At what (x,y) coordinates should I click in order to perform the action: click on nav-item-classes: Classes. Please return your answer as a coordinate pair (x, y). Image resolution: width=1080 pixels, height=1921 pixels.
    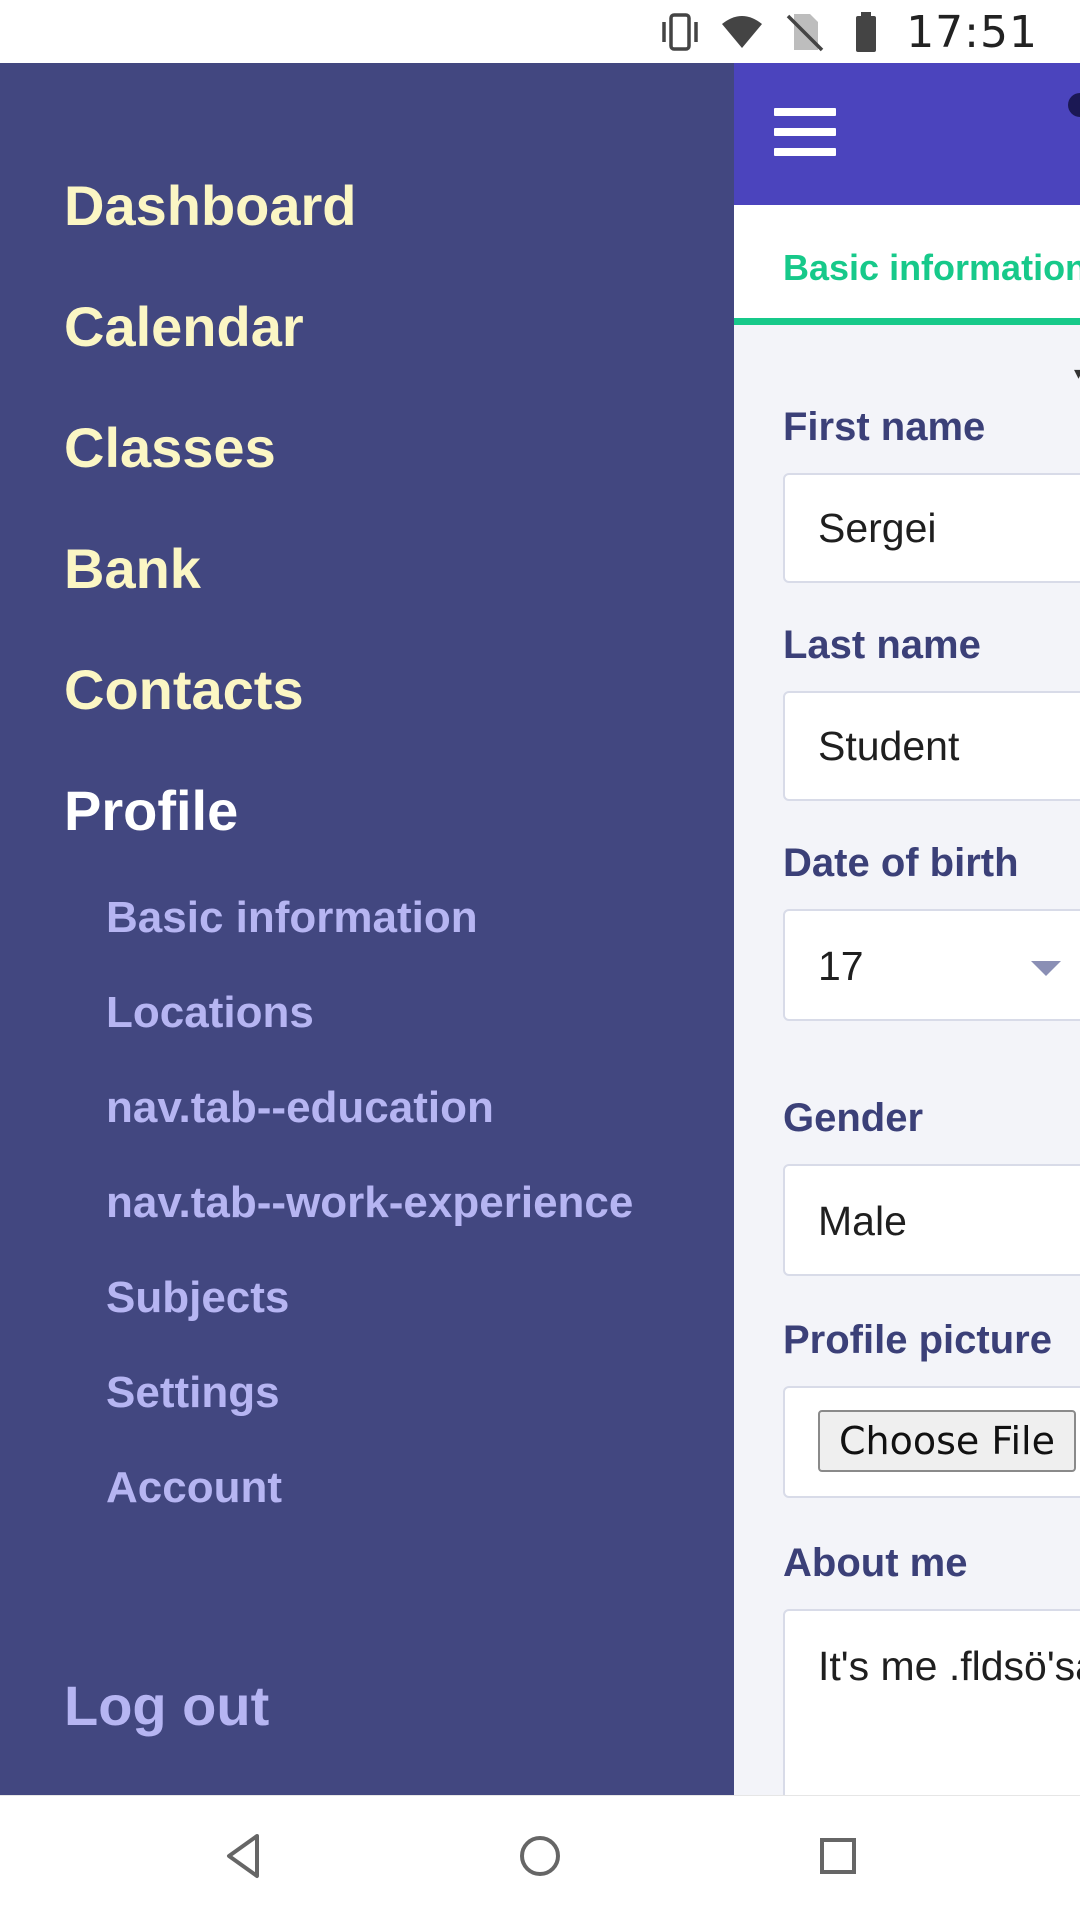
    Looking at the image, I should click on (170, 447).